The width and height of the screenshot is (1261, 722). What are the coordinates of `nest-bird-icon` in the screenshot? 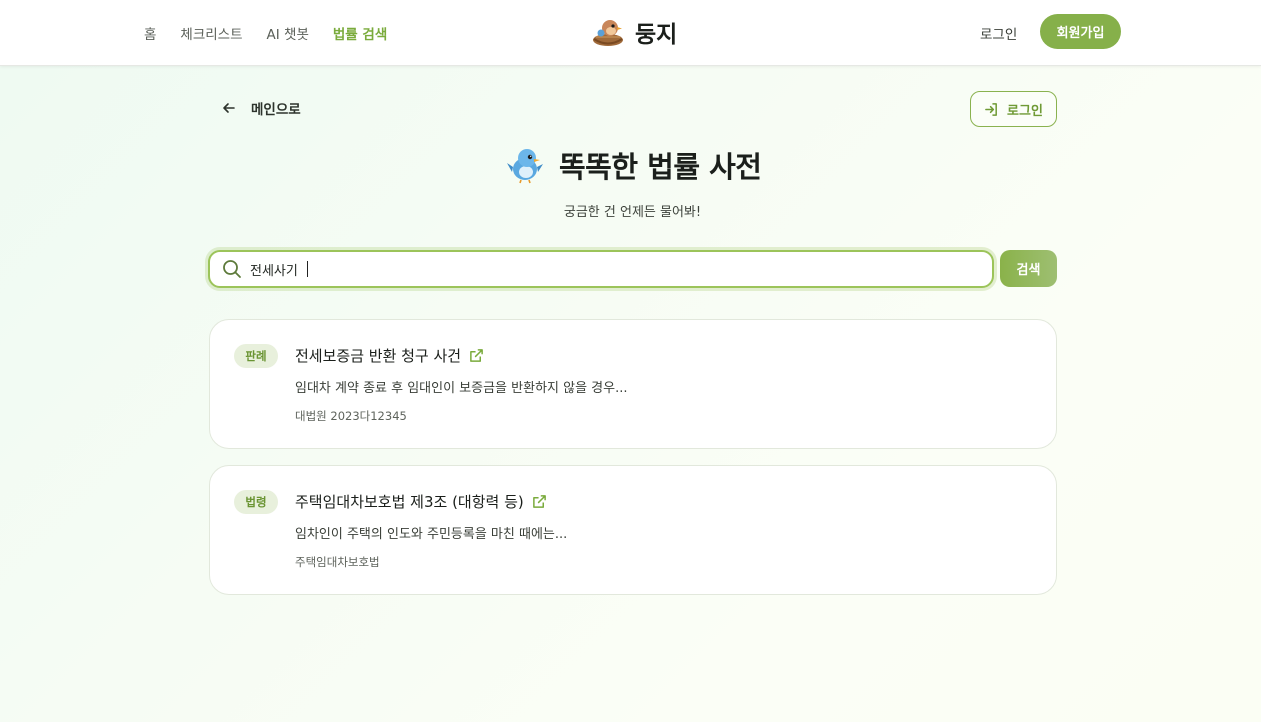 It's located at (608, 33).